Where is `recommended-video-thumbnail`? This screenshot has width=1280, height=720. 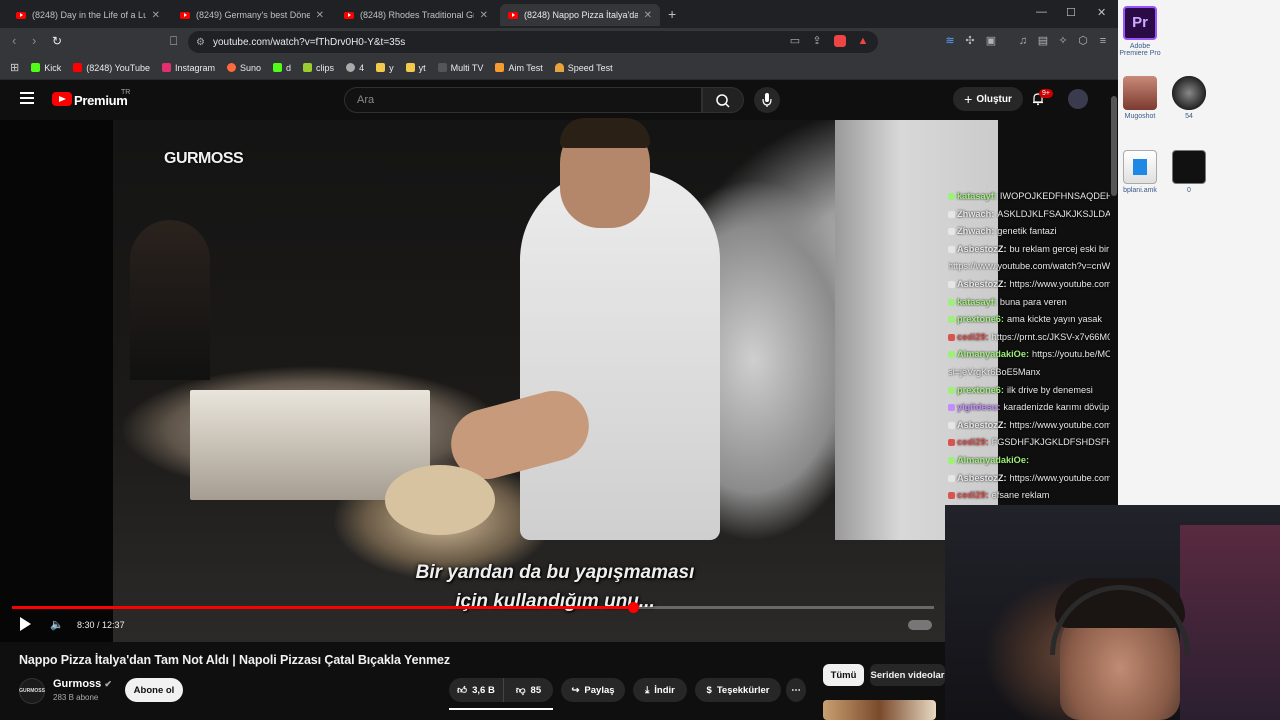
recommended-video-thumbnail is located at coordinates (879, 710).